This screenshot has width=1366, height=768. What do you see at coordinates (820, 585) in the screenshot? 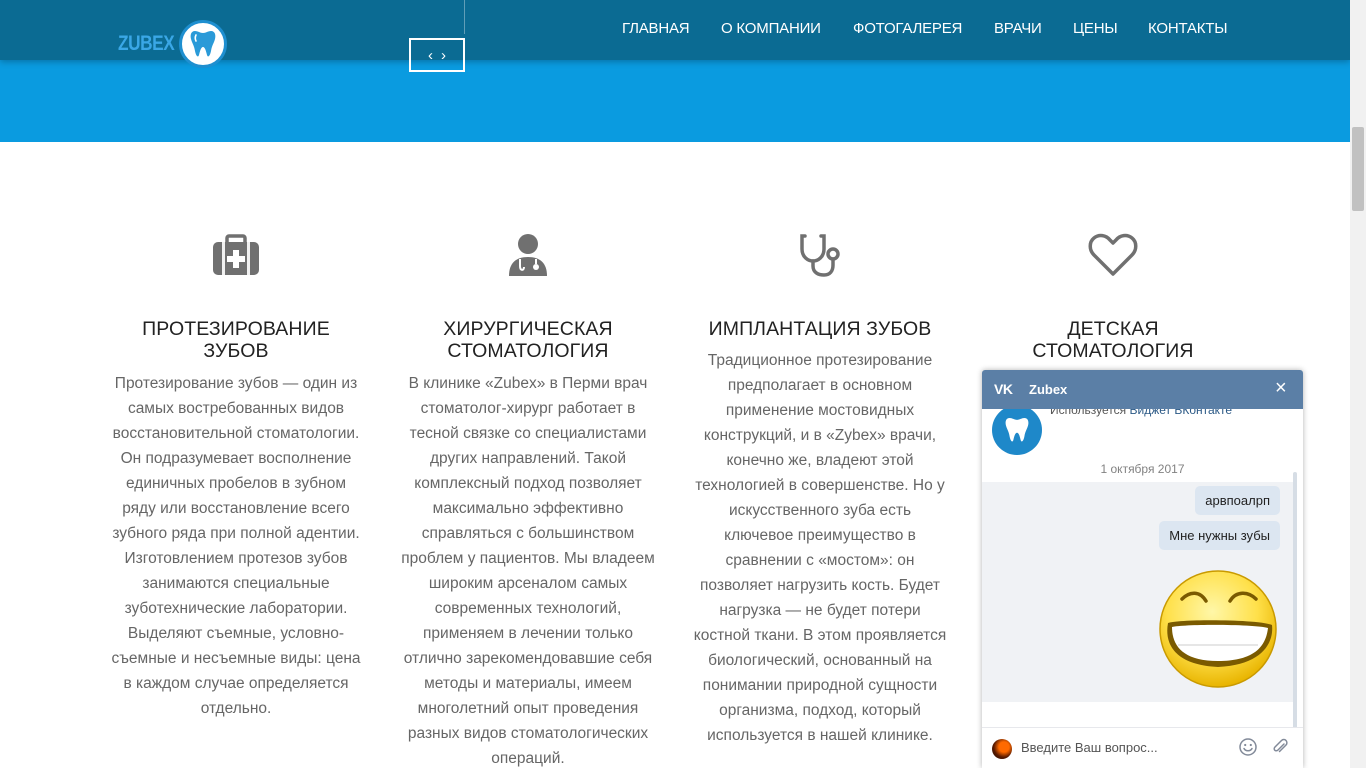
I see `description-line: позволяет нагрузить кость. Будет` at bounding box center [820, 585].